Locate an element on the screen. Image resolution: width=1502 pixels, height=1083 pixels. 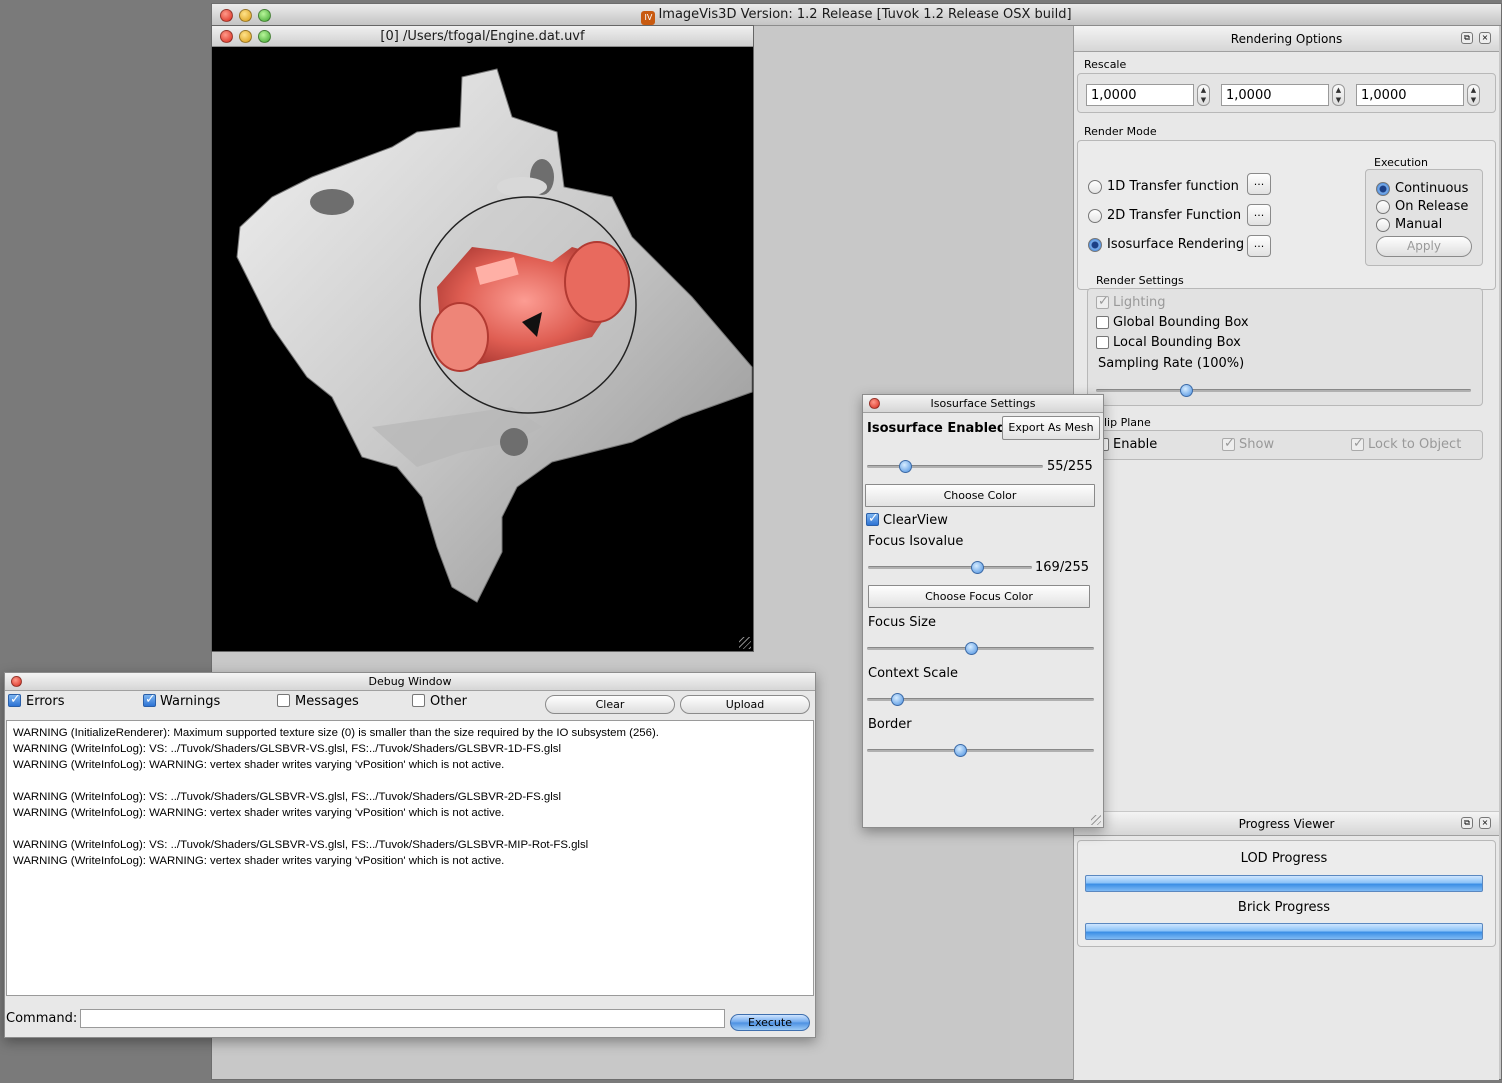
isosurface-enabled-label: Isosurface Enabled is located at coordinates (937, 428).